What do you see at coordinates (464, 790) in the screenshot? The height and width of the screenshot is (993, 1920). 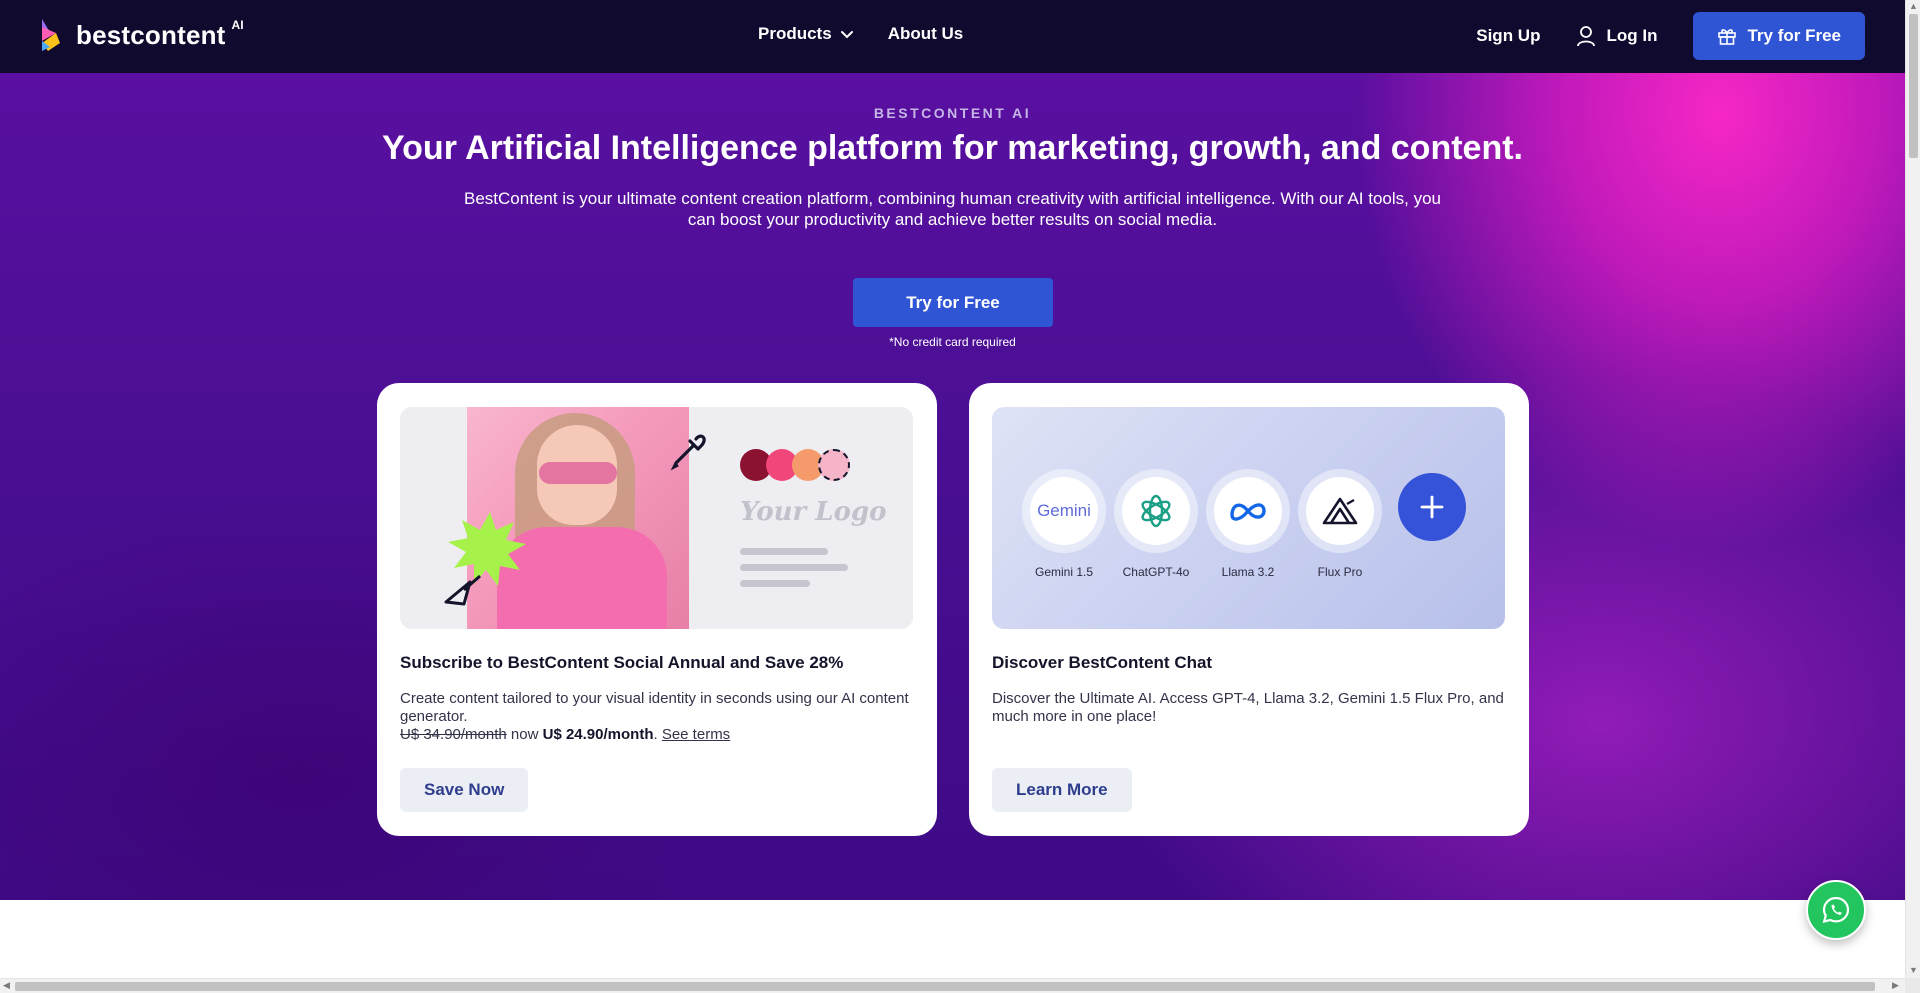 I see `save-now-button: Save Now` at bounding box center [464, 790].